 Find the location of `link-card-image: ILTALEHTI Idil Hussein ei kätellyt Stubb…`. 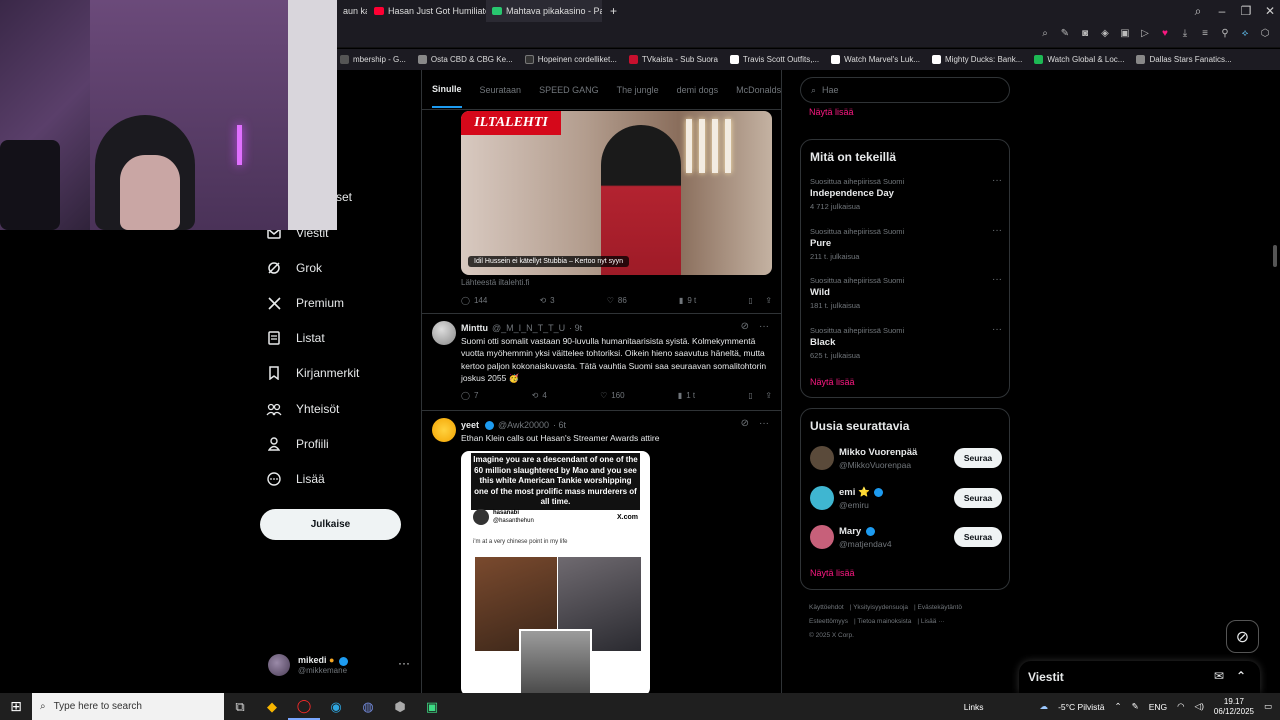

link-card-image: ILTALEHTI Idil Hussein ei kätellyt Stubb… is located at coordinates (616, 193).